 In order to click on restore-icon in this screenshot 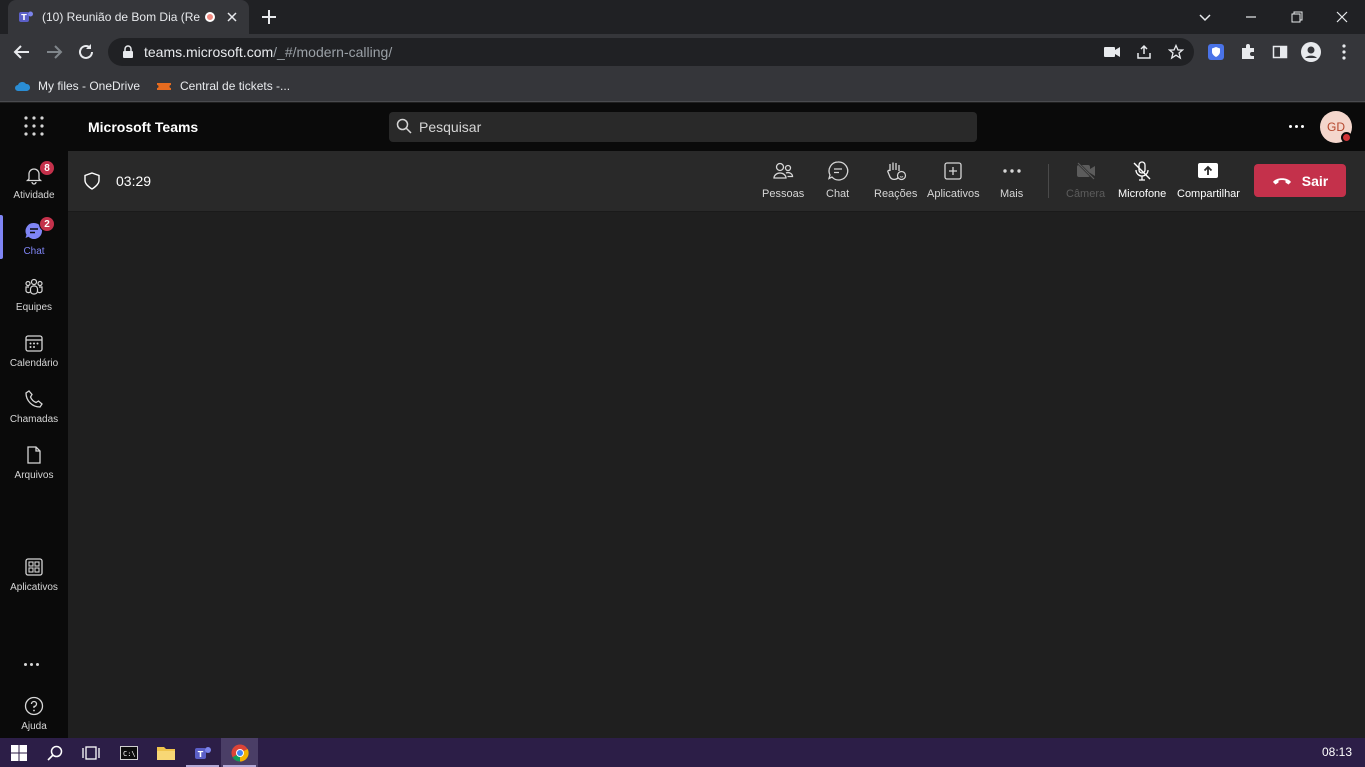, I will do `click(1297, 17)`.